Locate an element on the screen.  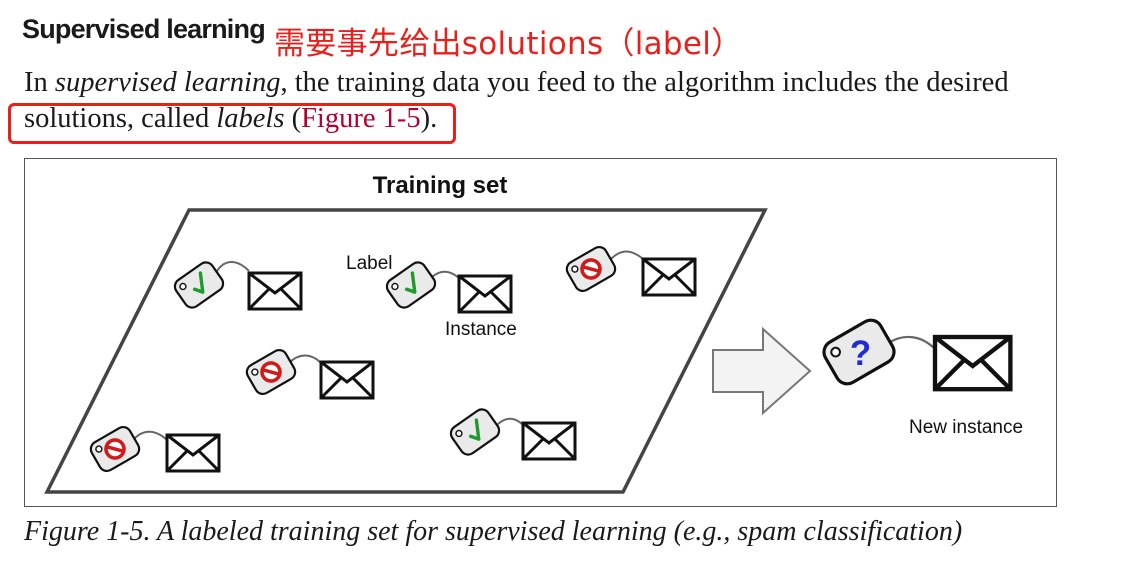
right-arrow-icon is located at coordinates (762, 371).